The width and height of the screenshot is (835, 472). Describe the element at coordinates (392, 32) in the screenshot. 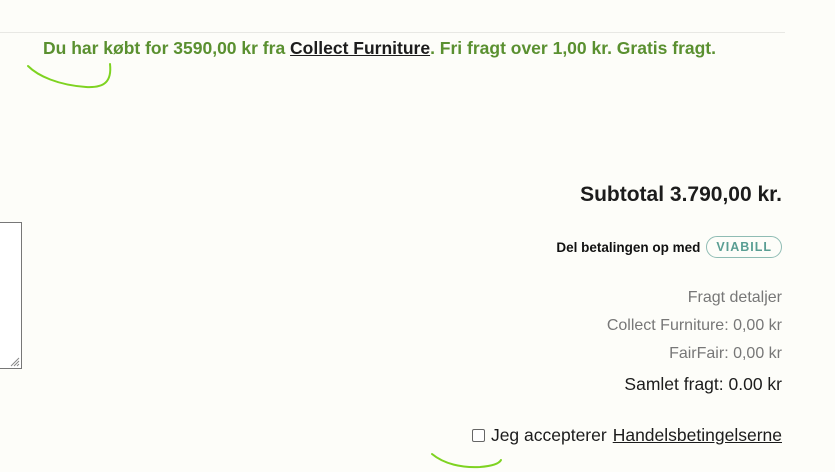

I see `divider` at that location.